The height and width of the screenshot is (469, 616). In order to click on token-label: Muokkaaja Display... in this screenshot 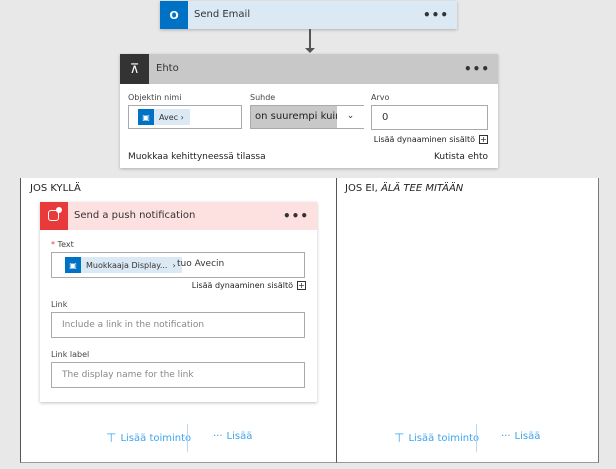, I will do `click(127, 265)`.